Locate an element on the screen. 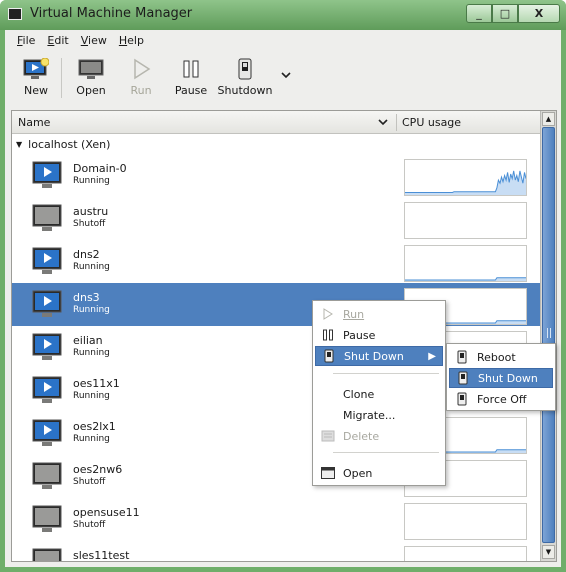 This screenshot has height=572, width=566. sub-reboot: Reboot is located at coordinates (501, 357).